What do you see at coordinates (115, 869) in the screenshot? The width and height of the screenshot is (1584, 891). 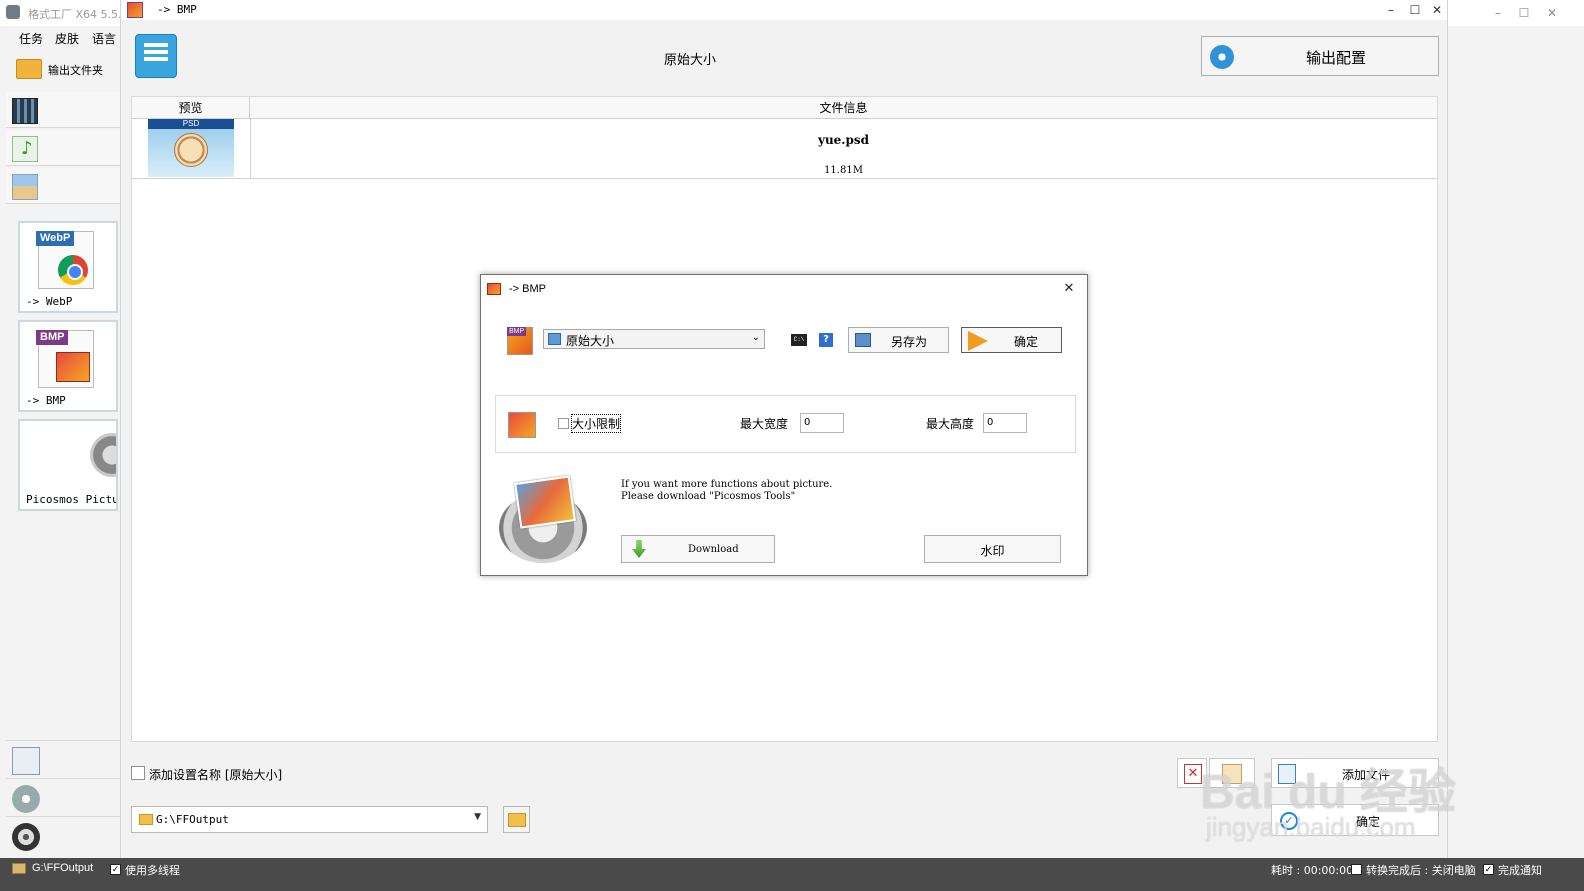 I see `multithread-checkbox: ✓` at bounding box center [115, 869].